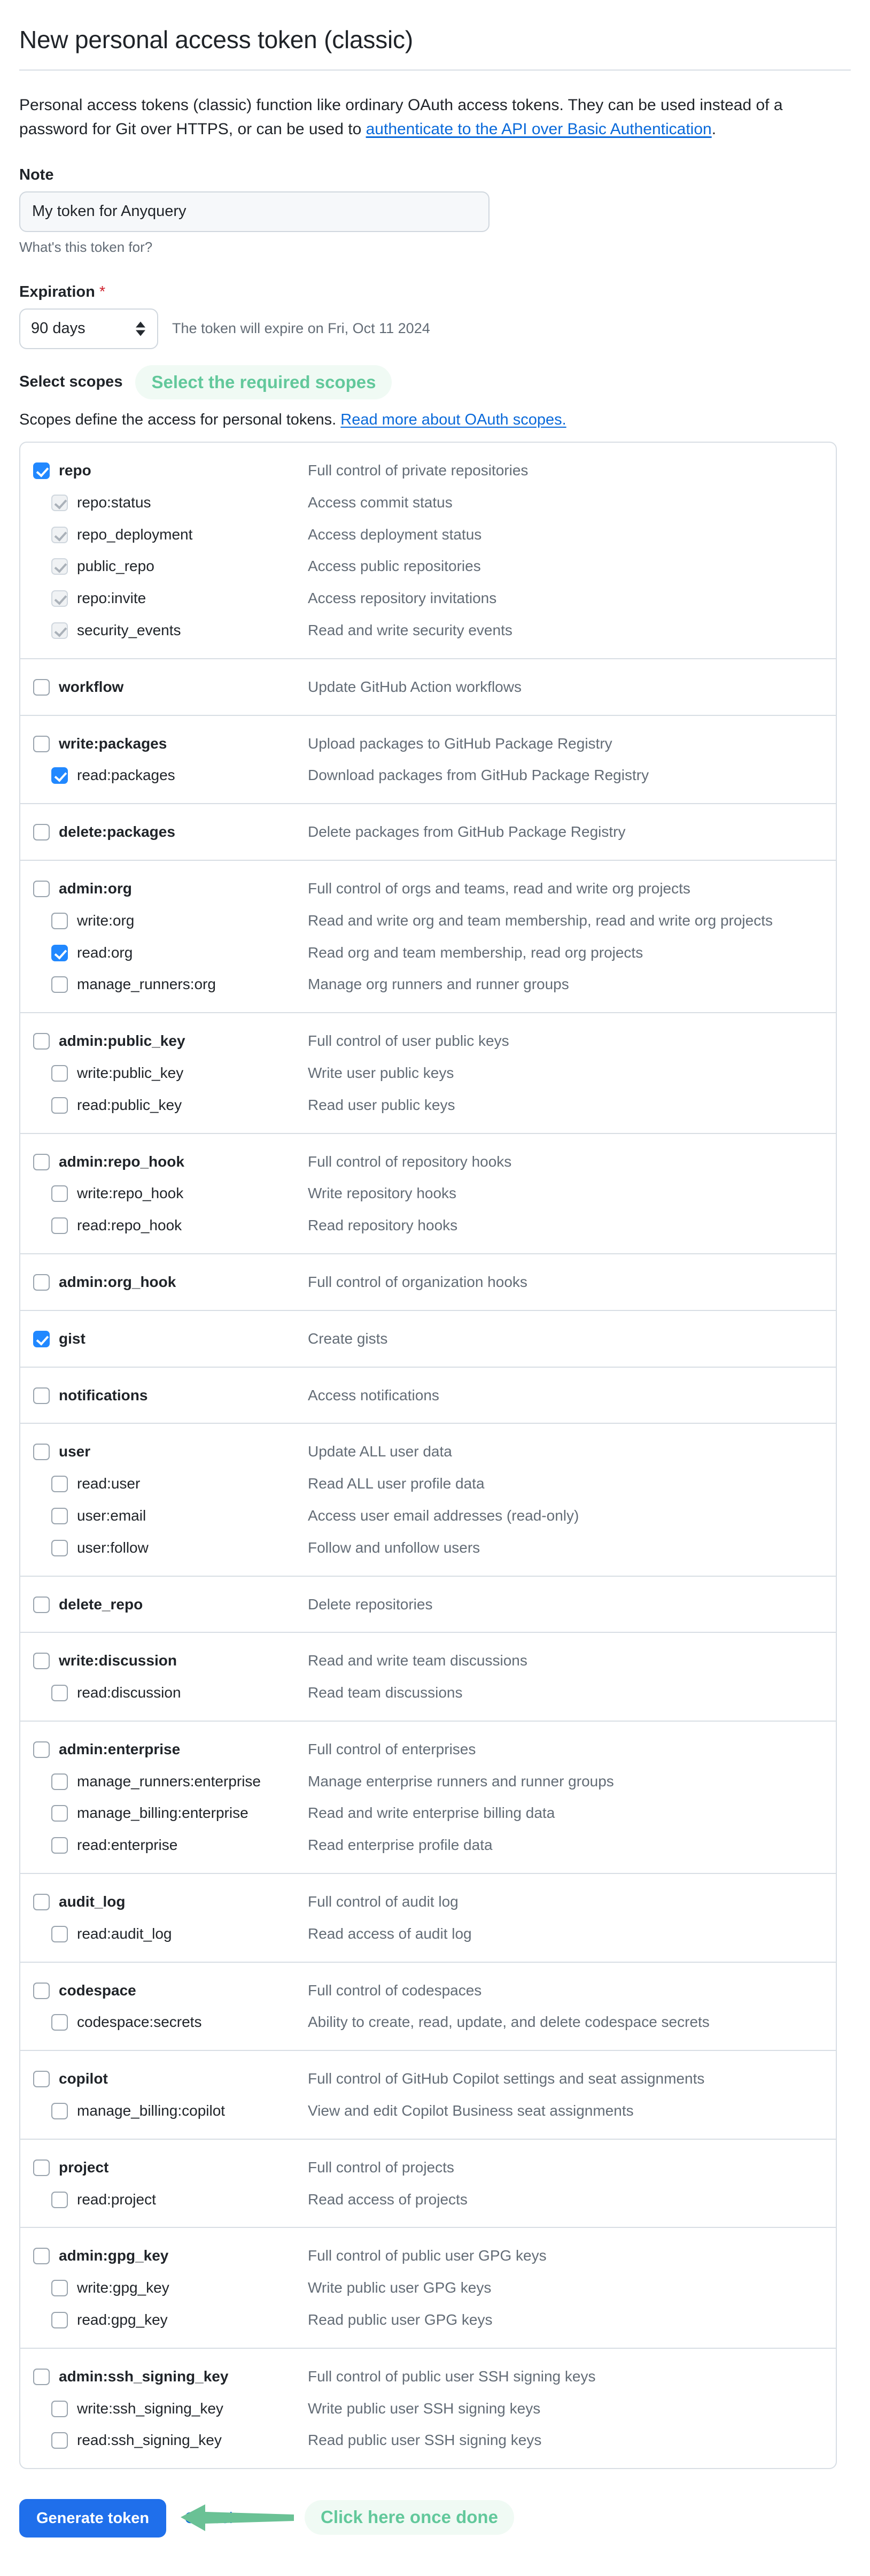  Describe the element at coordinates (434, 1548) in the screenshot. I see `scope-row: user:follow Follow and unfollow users` at that location.